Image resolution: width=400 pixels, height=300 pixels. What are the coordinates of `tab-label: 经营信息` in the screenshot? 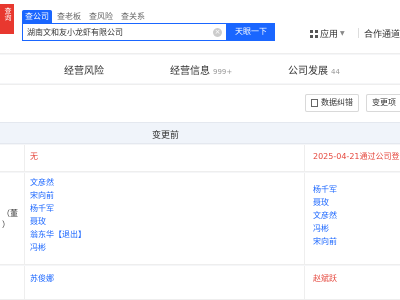 It's located at (190, 71).